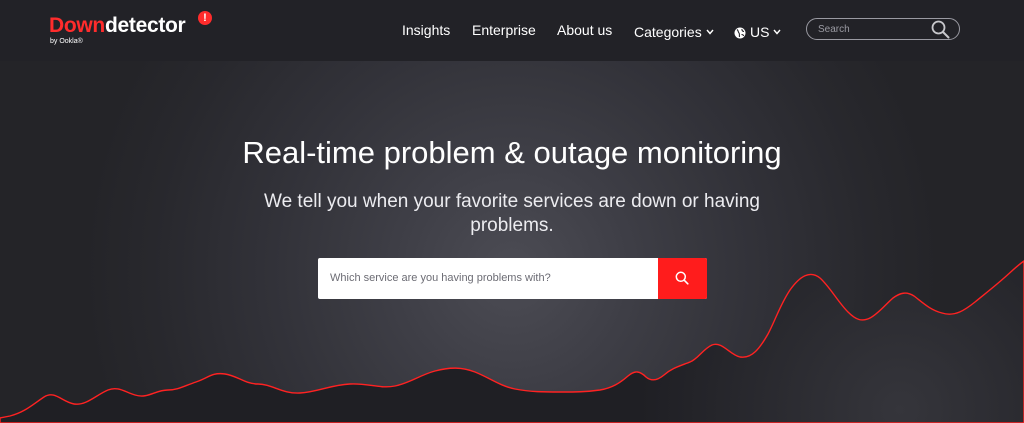 This screenshot has height=423, width=1024. What do you see at coordinates (490, 278) in the screenshot?
I see `service-search-input` at bounding box center [490, 278].